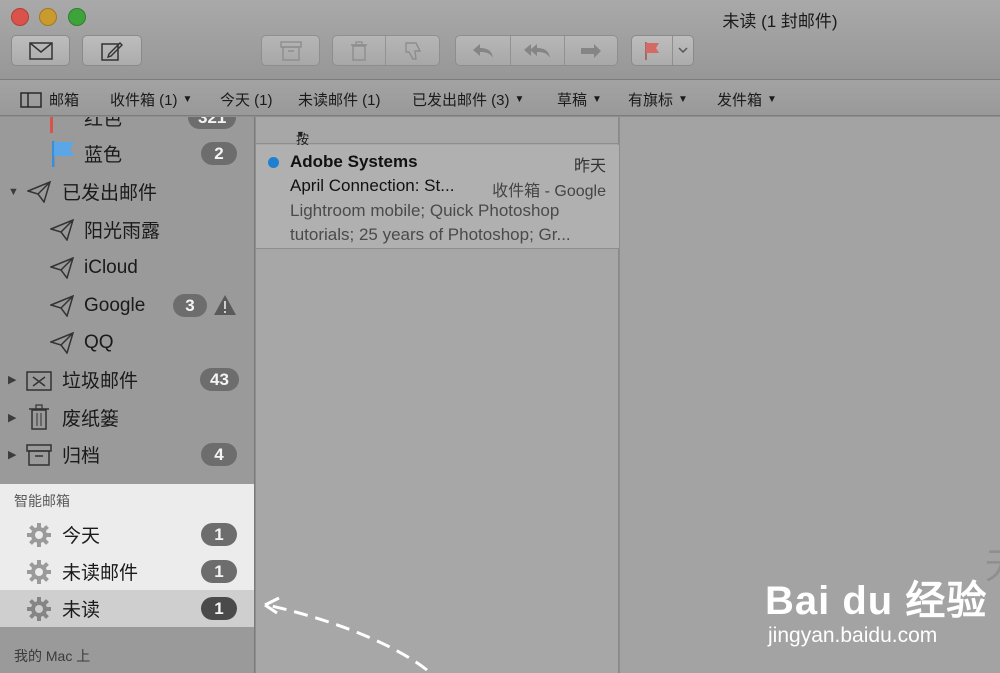 Image resolution: width=1000 pixels, height=673 pixels. I want to click on baidu-watermark: Bai du 经验 jingyan.baidu.com, so click(880, 613).